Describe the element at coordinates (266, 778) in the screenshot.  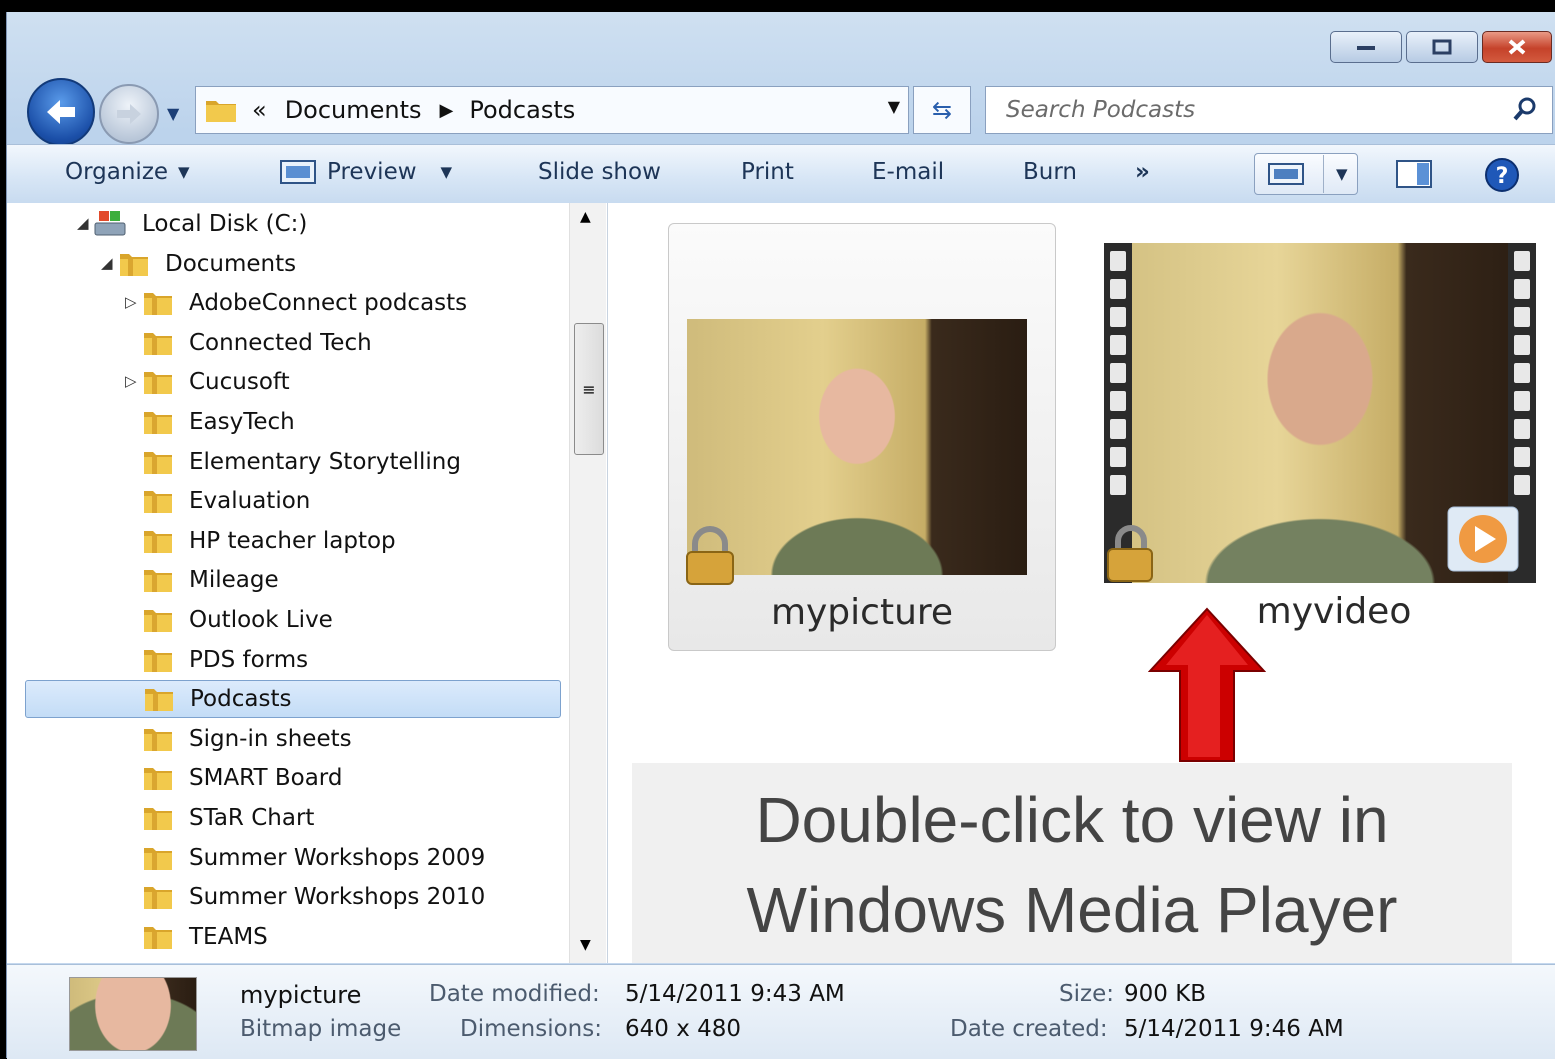
I see `tree-item-label: SMART Board` at that location.